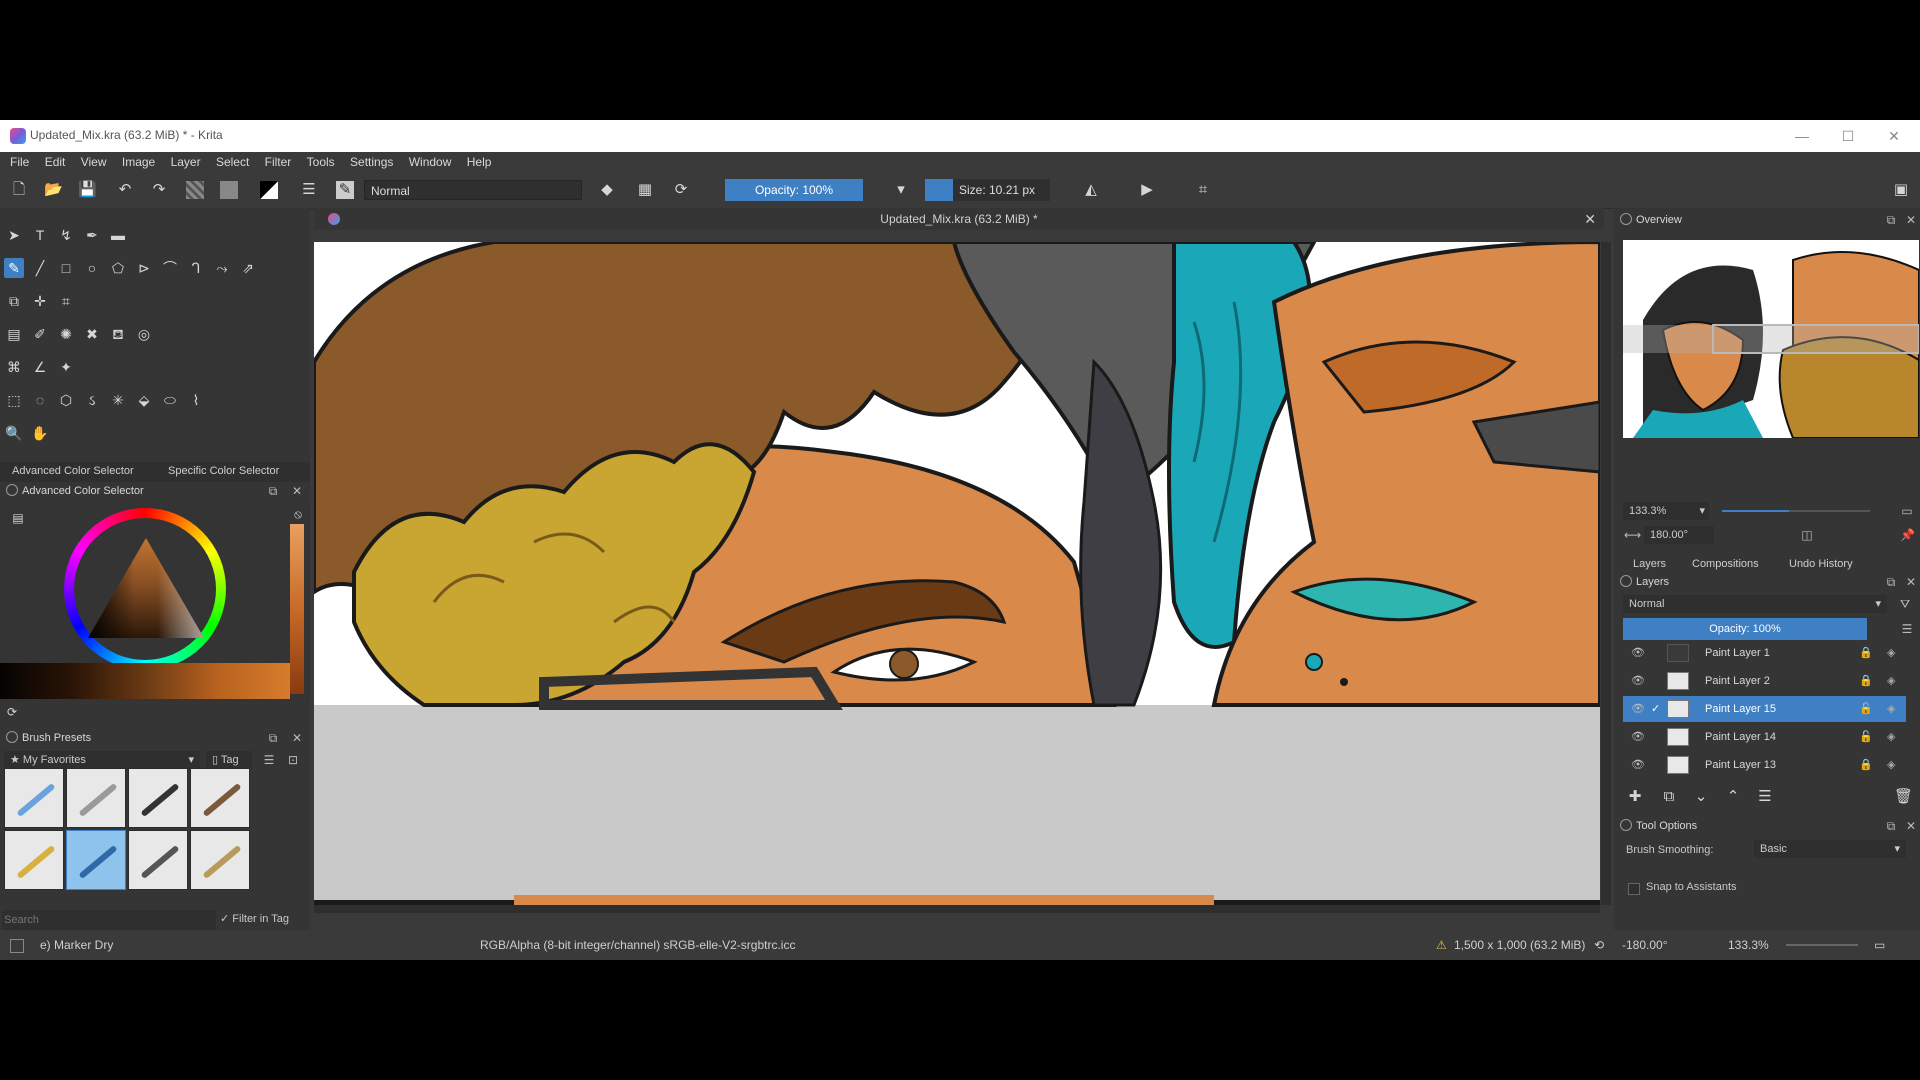 This screenshot has height=1080, width=1920. What do you see at coordinates (1634, 889) in the screenshot?
I see `snap-to-assistants-checkbox` at bounding box center [1634, 889].